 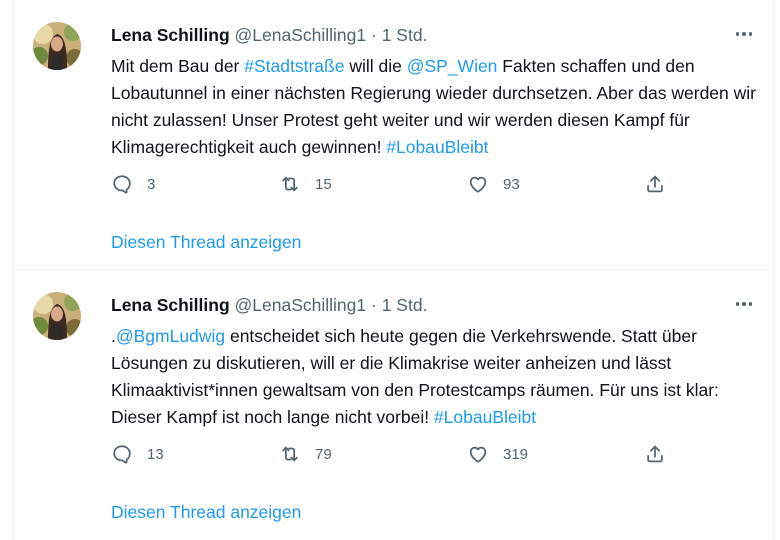 I want to click on tweet-actions: 3 15 93, so click(x=391, y=184).